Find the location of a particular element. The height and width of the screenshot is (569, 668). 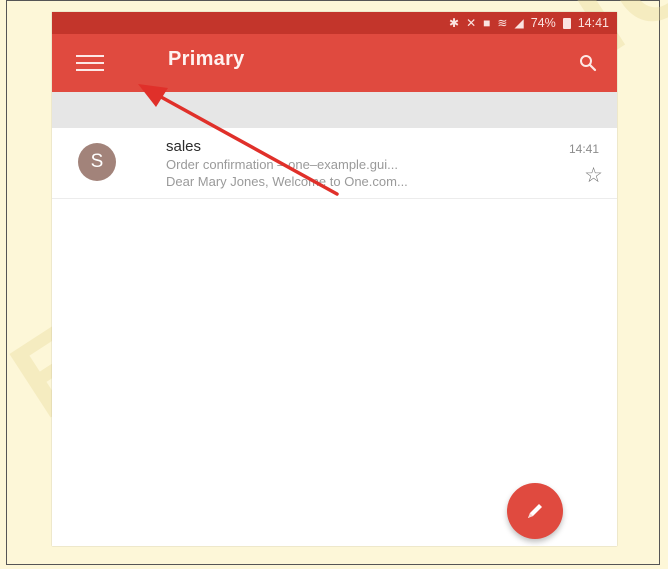

search-icon is located at coordinates (588, 63).